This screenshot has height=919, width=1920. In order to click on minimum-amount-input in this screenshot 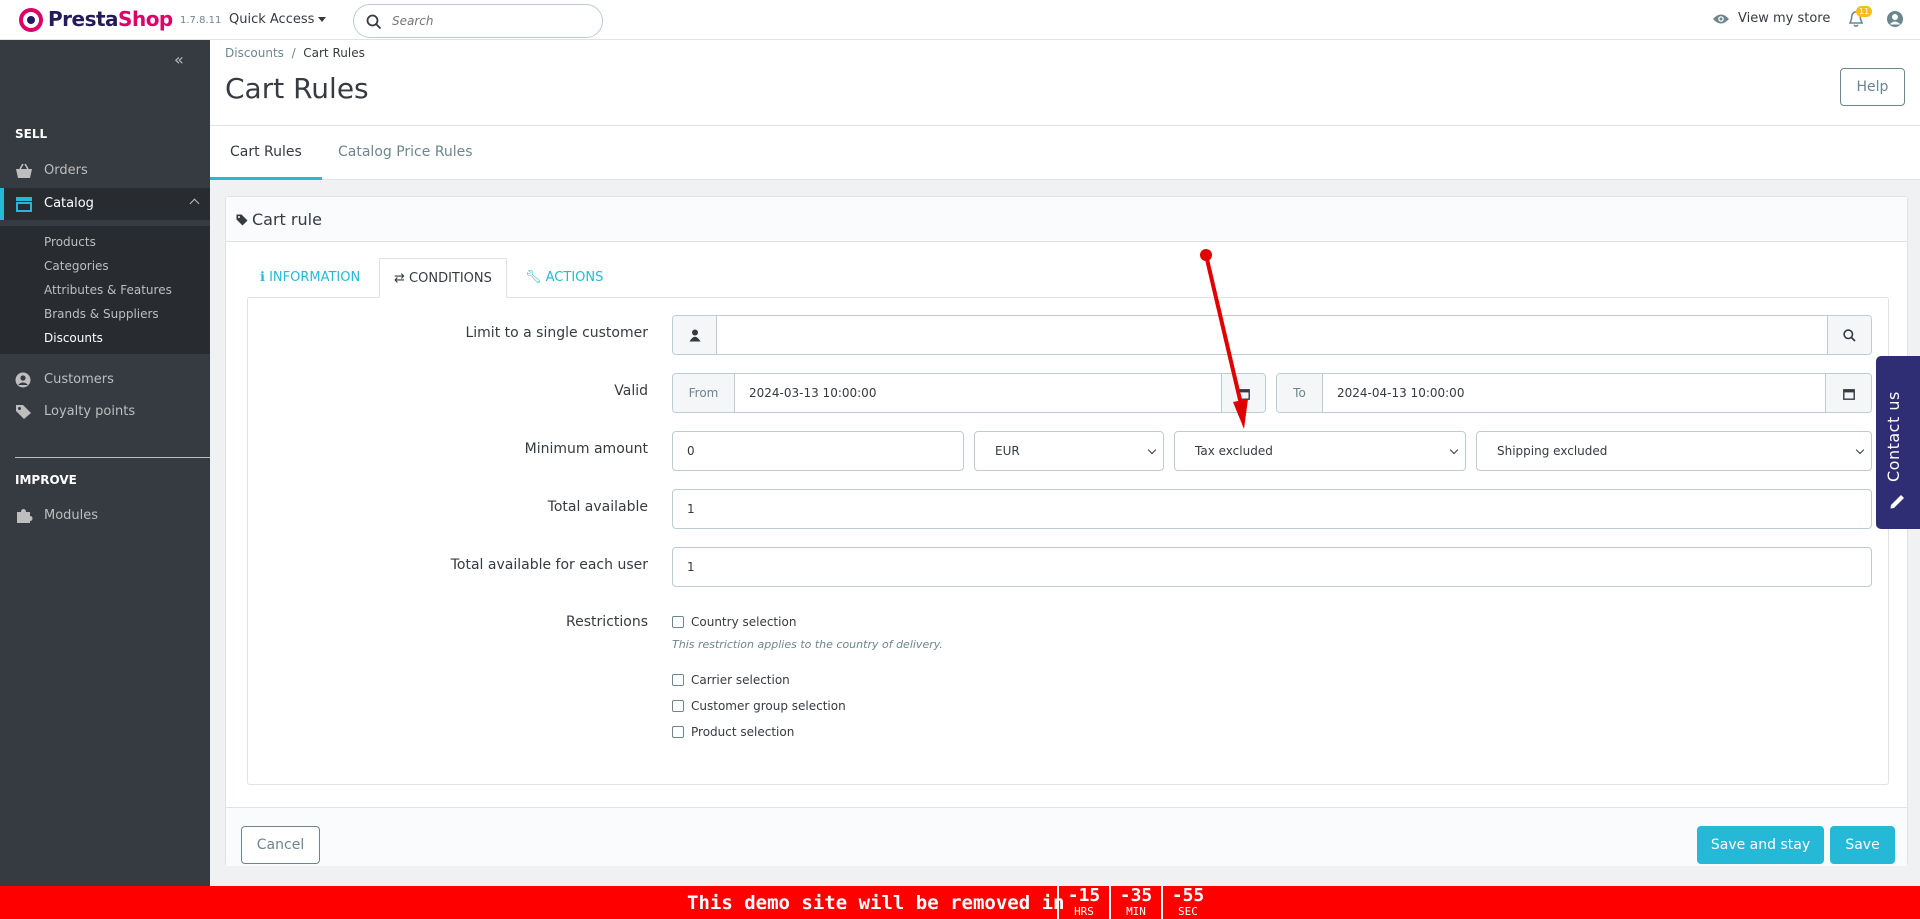, I will do `click(813, 451)`.